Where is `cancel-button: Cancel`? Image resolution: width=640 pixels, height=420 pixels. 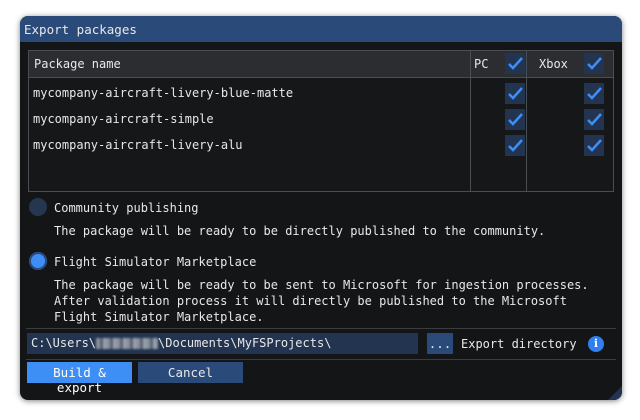 cancel-button: Cancel is located at coordinates (190, 372).